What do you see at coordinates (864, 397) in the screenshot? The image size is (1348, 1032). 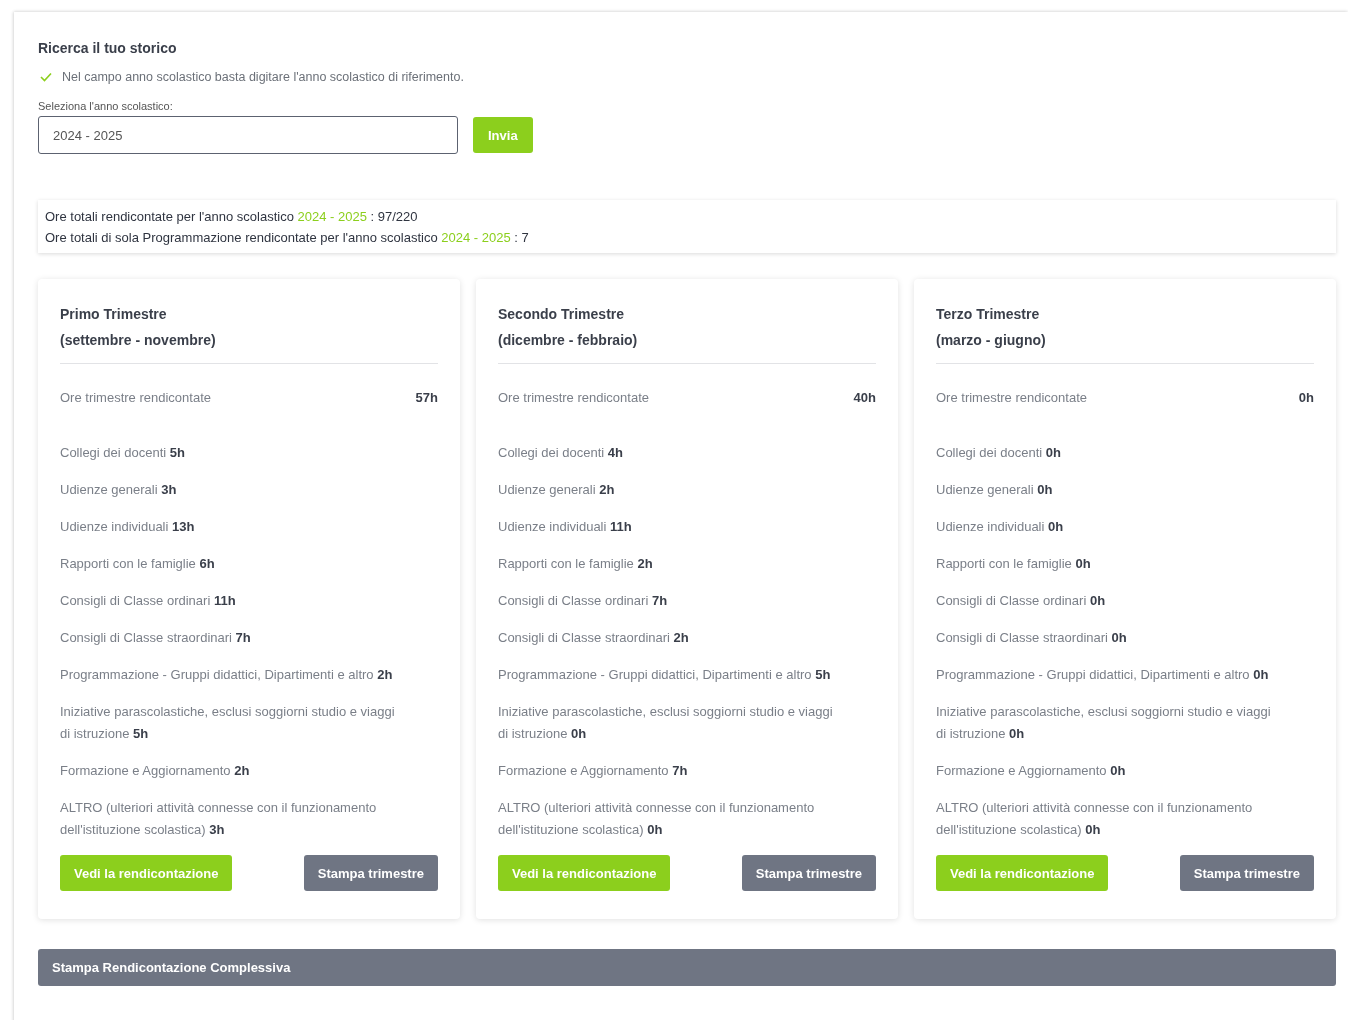 I see `total-value: 40h` at bounding box center [864, 397].